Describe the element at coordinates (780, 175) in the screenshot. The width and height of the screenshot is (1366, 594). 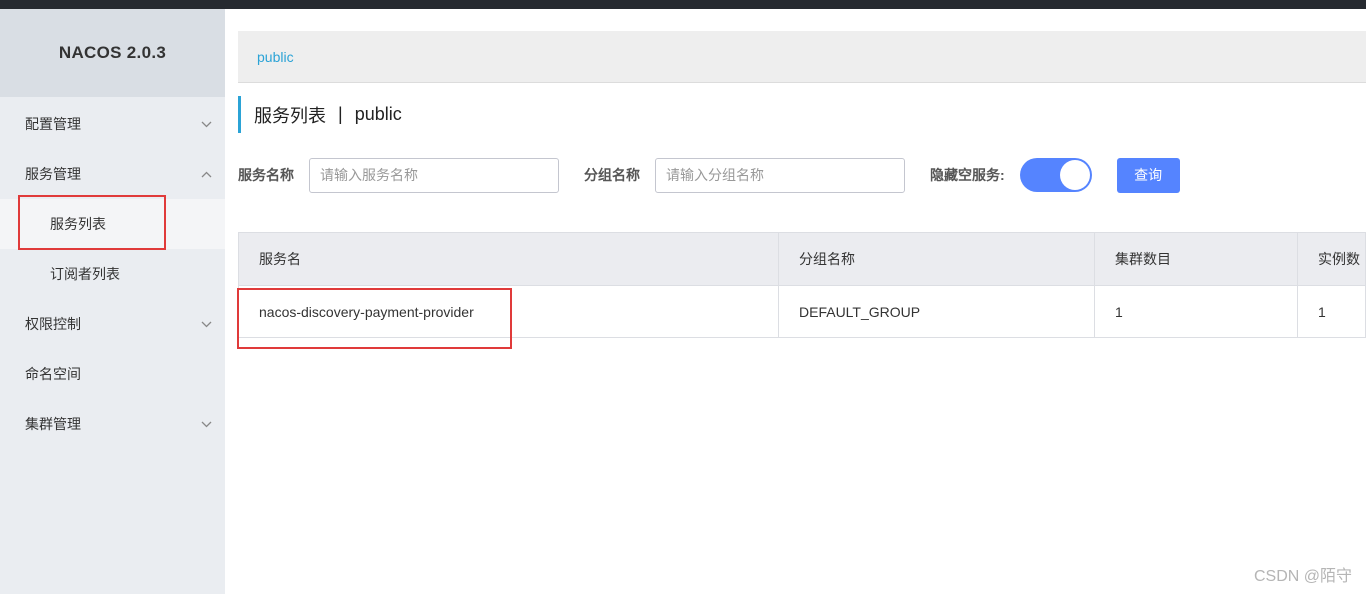
I see `group-name-input` at that location.